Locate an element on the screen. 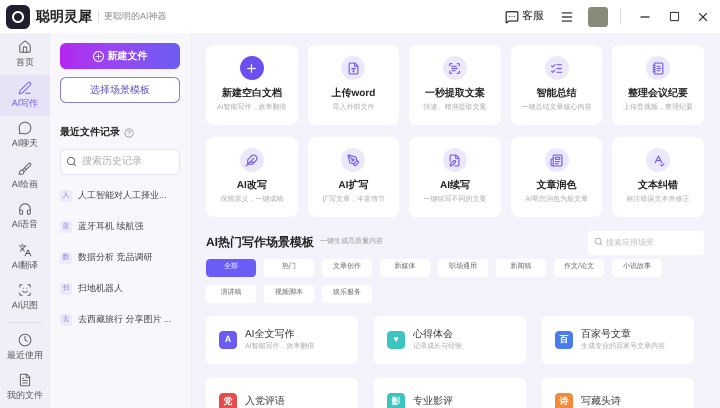 The image size is (720, 408). tool-title: 上传word is located at coordinates (353, 94).